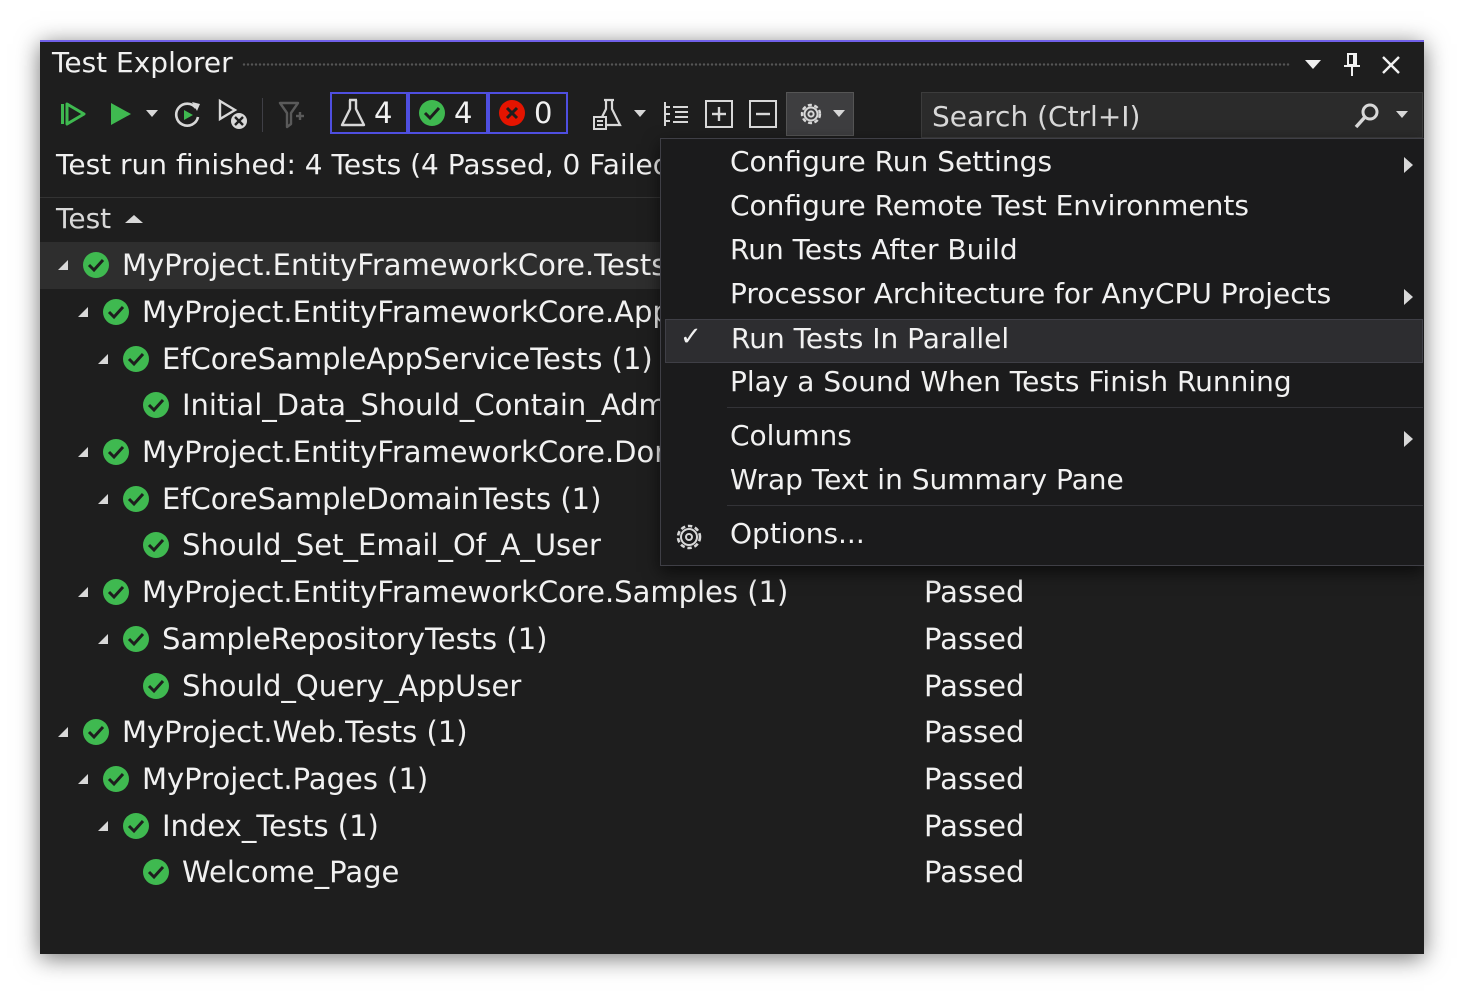 The height and width of the screenshot is (992, 1464). I want to click on menu-item-wrap-text-in-summary-pane: Wrap Text in Summary Pane, so click(1042, 483).